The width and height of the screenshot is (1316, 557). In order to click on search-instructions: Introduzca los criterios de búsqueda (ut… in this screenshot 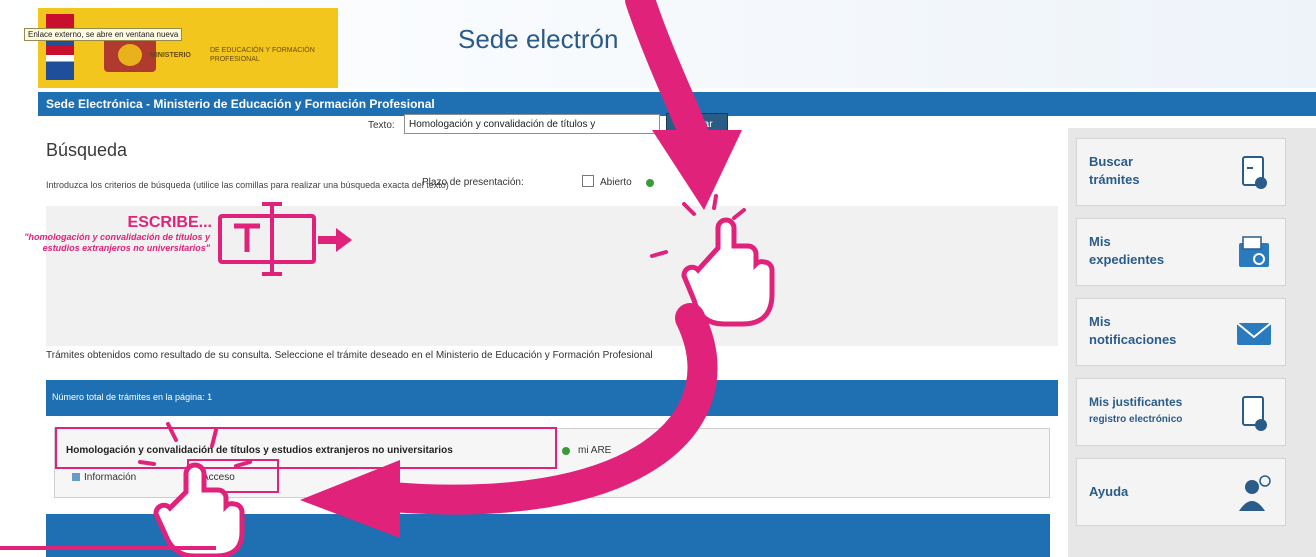, I will do `click(247, 185)`.